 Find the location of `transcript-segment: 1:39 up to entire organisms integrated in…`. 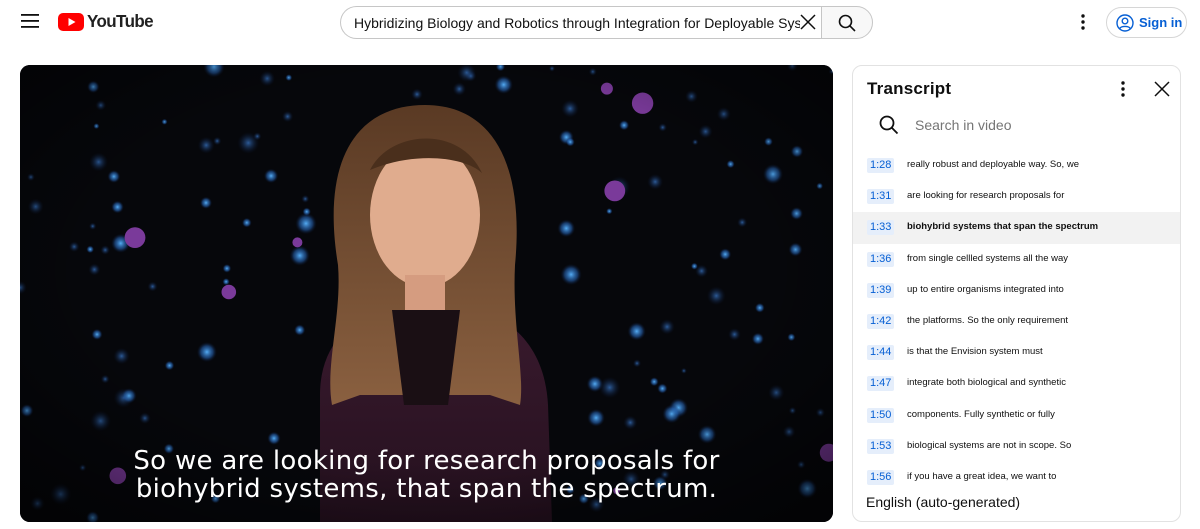

transcript-segment: 1:39 up to entire organisms integrated in… is located at coordinates (1016, 290).